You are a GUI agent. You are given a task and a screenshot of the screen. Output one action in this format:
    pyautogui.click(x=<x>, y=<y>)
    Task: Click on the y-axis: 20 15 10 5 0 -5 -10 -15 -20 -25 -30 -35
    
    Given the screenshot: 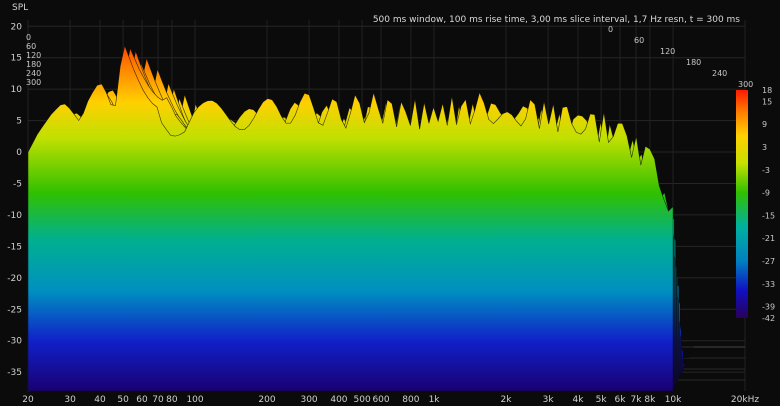 What is the action you would take?
    pyautogui.click(x=14, y=200)
    